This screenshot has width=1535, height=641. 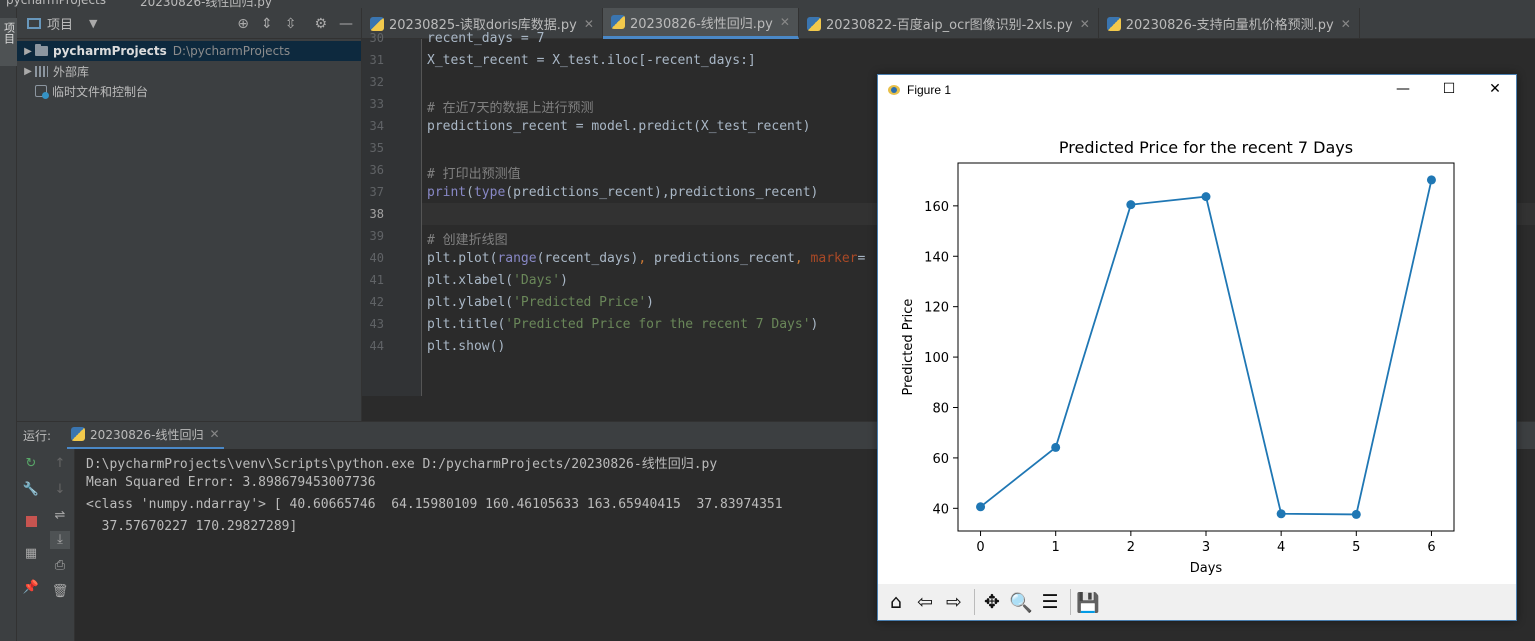 I want to click on tree-item-name: pycharmProjects, so click(x=110, y=51).